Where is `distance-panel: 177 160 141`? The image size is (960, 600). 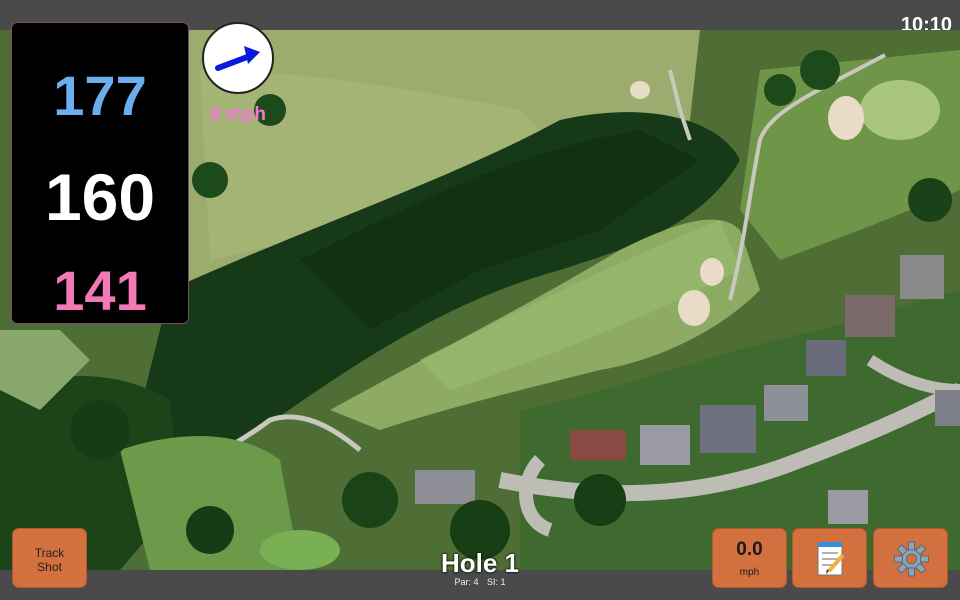
distance-panel: 177 160 141 is located at coordinates (100, 173).